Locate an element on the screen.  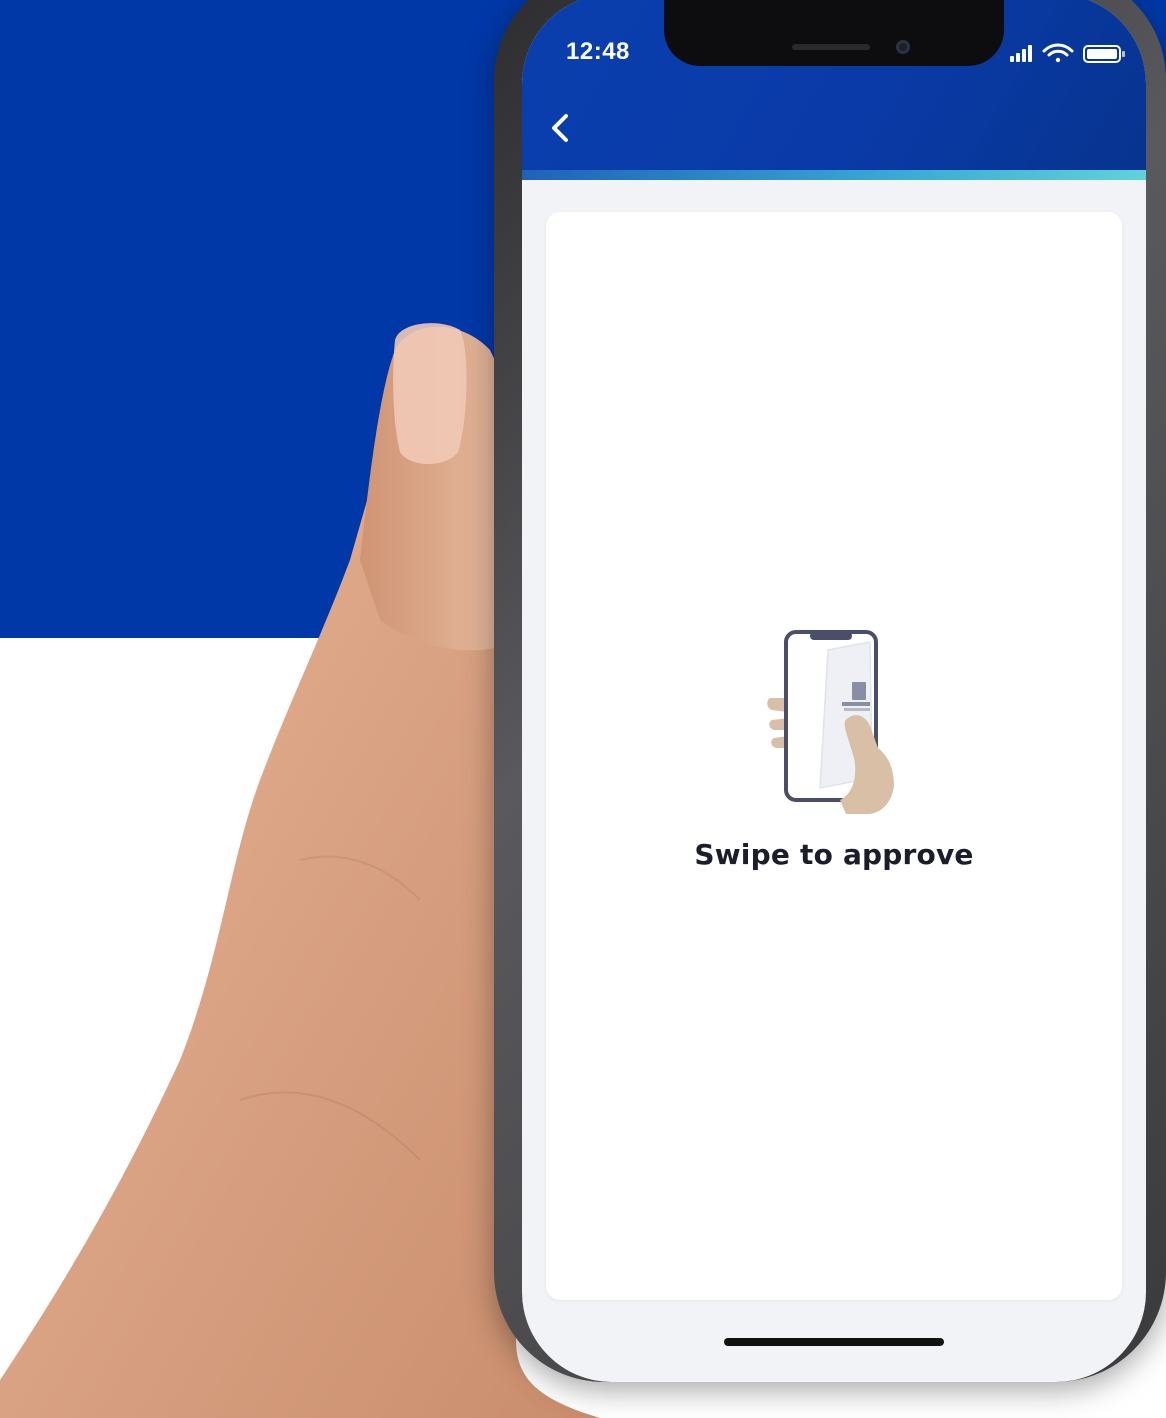
header-accent-bar is located at coordinates (834, 175).